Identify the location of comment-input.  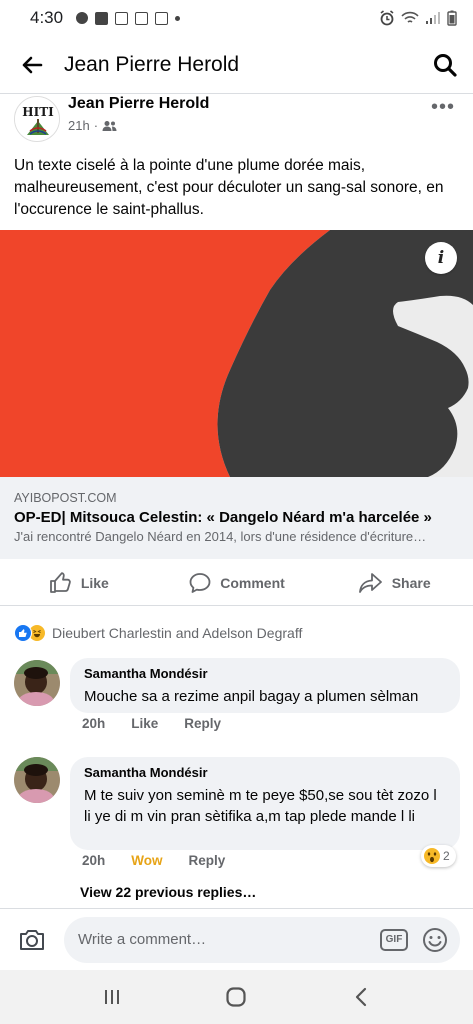
(229, 939).